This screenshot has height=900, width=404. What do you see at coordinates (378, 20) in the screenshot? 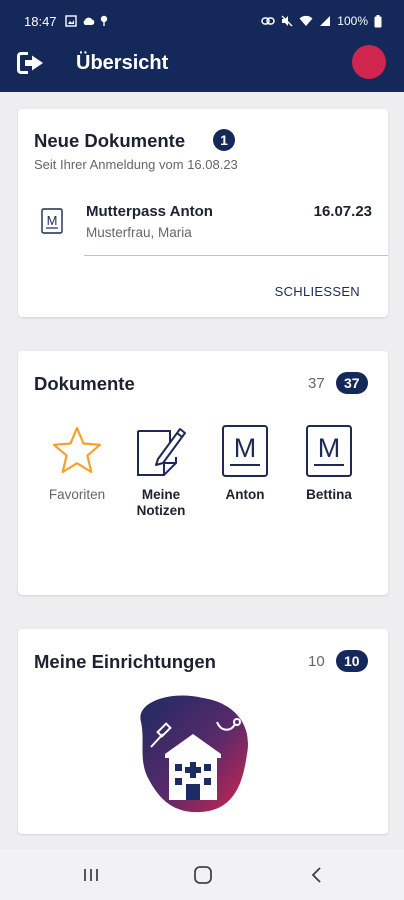
I see `battery-icon` at bounding box center [378, 20].